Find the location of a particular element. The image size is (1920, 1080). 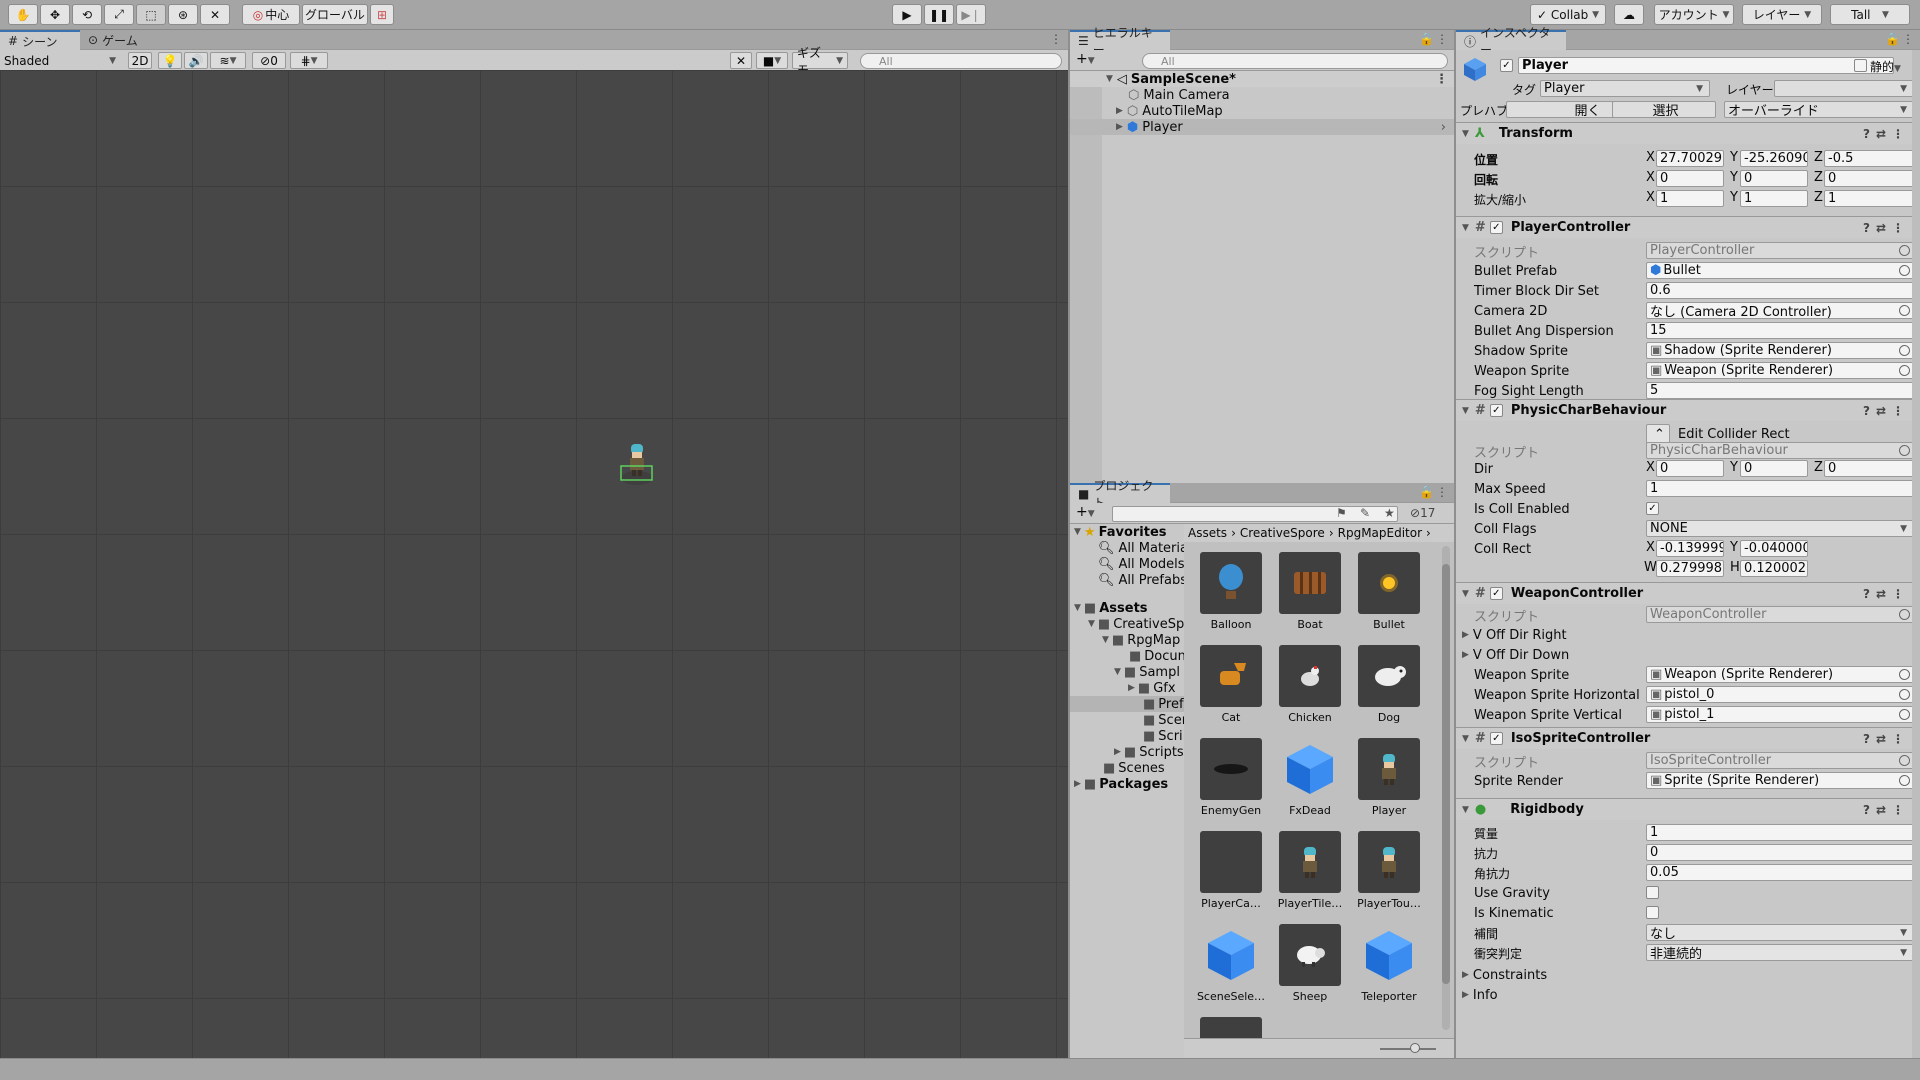

rotate-tool-button: ⟲ is located at coordinates (87, 14).